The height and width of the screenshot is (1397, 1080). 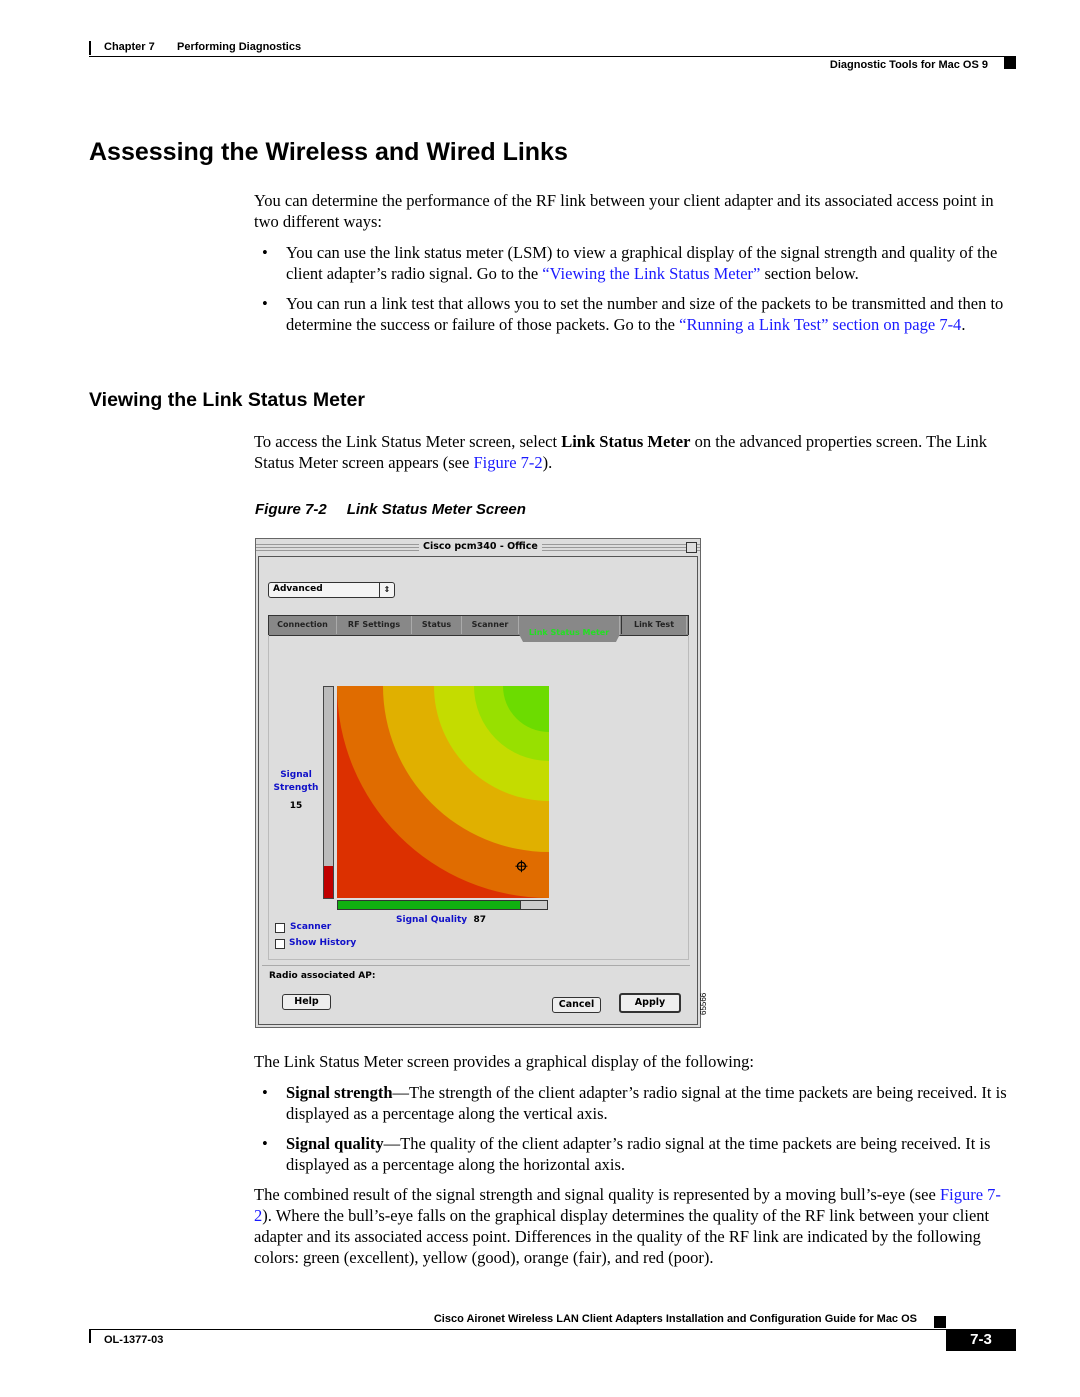 I want to click on section-label: Diagnostic Tools for Mac OS 9, so click(x=908, y=65).